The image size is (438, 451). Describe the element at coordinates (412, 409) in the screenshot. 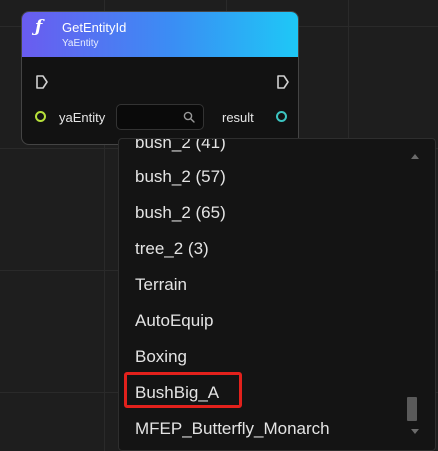

I see `scrollbar-thumb` at that location.